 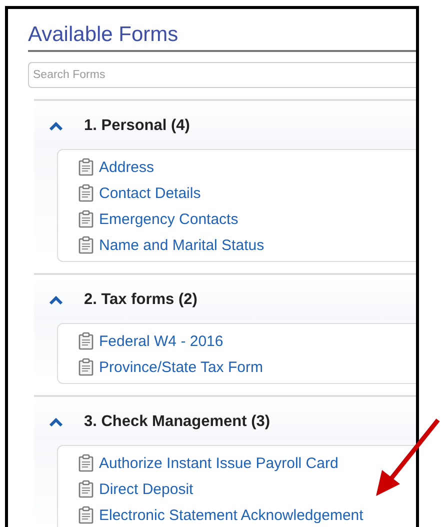 I want to click on form-link: Address, so click(x=126, y=167).